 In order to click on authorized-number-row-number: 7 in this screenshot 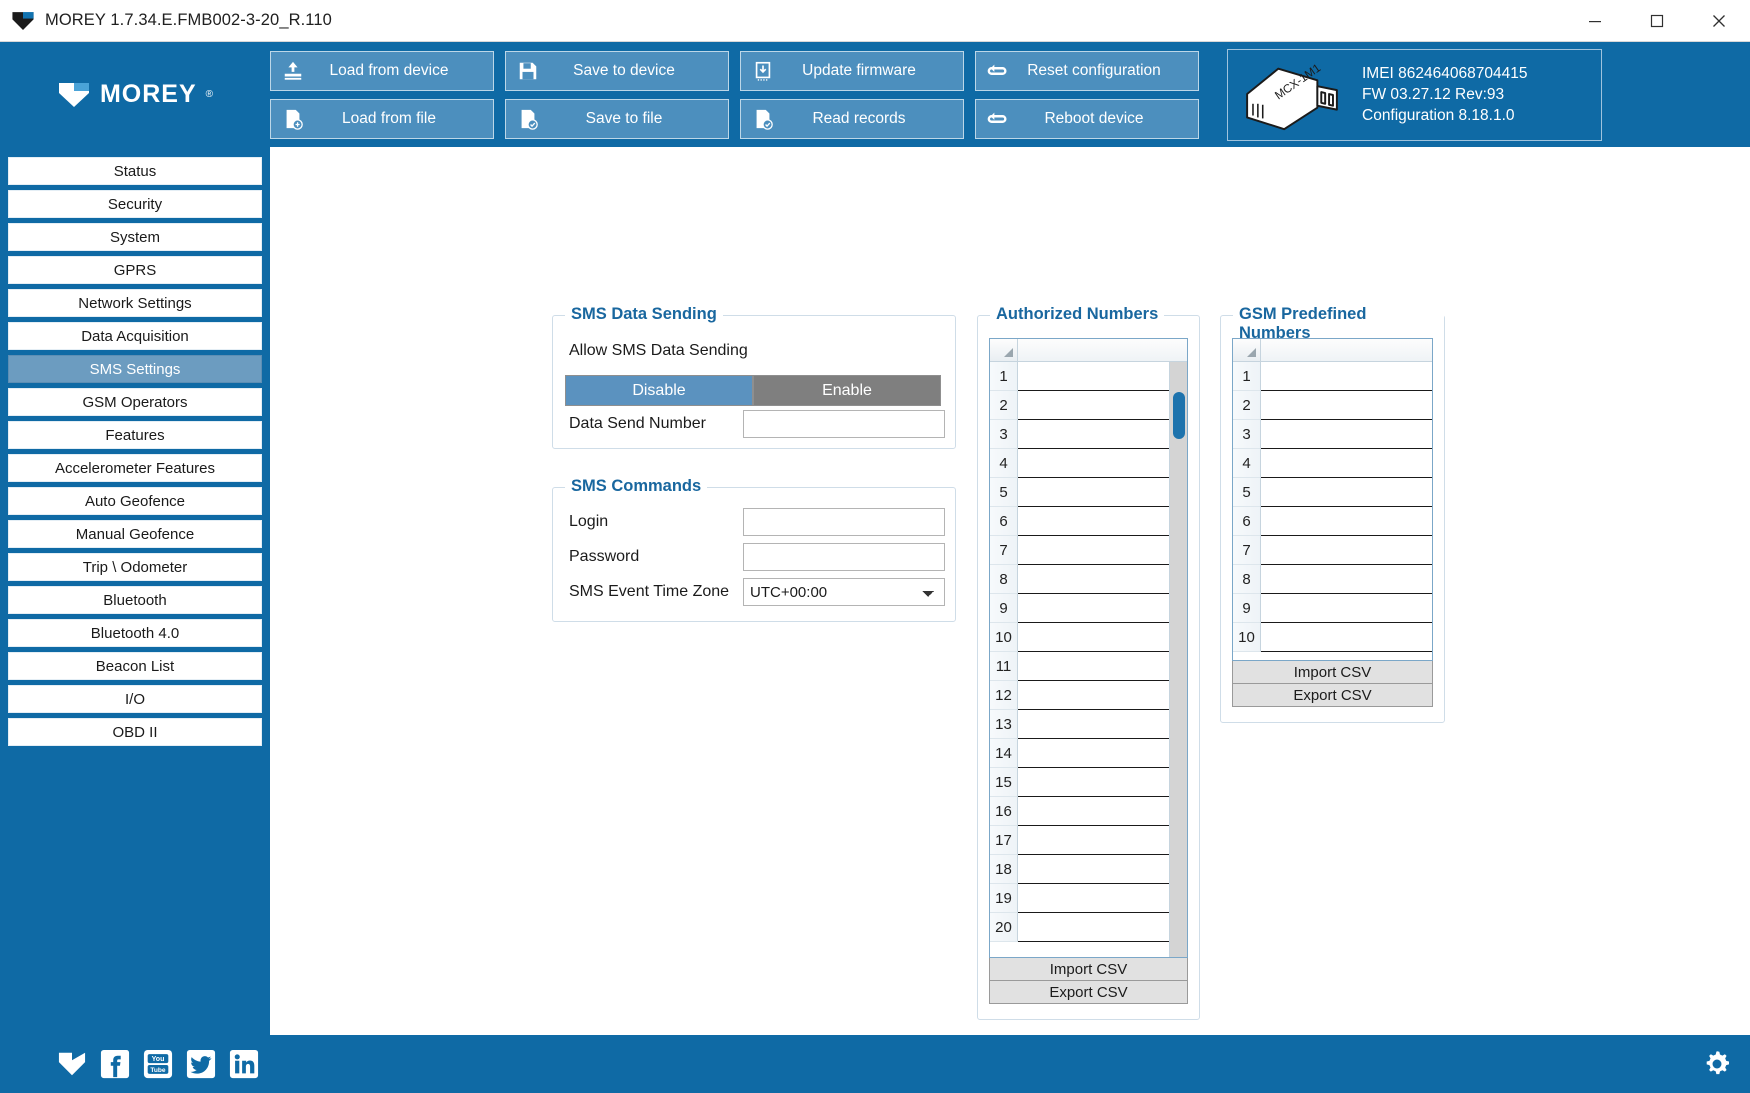, I will do `click(1004, 550)`.